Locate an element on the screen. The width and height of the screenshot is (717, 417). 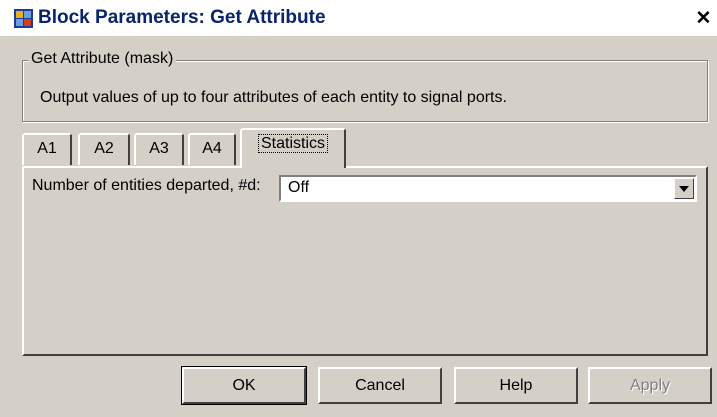
tab-a4-label: A4 is located at coordinates (212, 148).